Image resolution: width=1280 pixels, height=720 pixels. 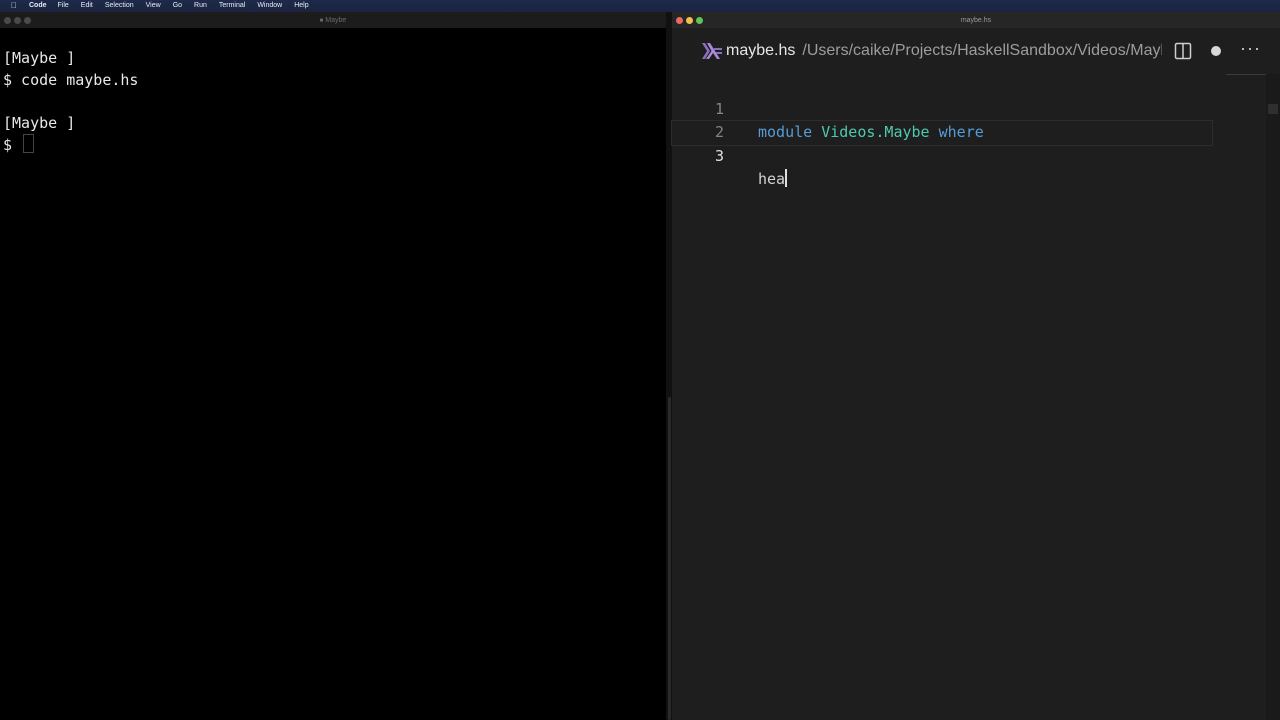 I want to click on terminal-output: [Maybe ] $ code maybe.hs [Maybe ] $, so click(x=333, y=92).